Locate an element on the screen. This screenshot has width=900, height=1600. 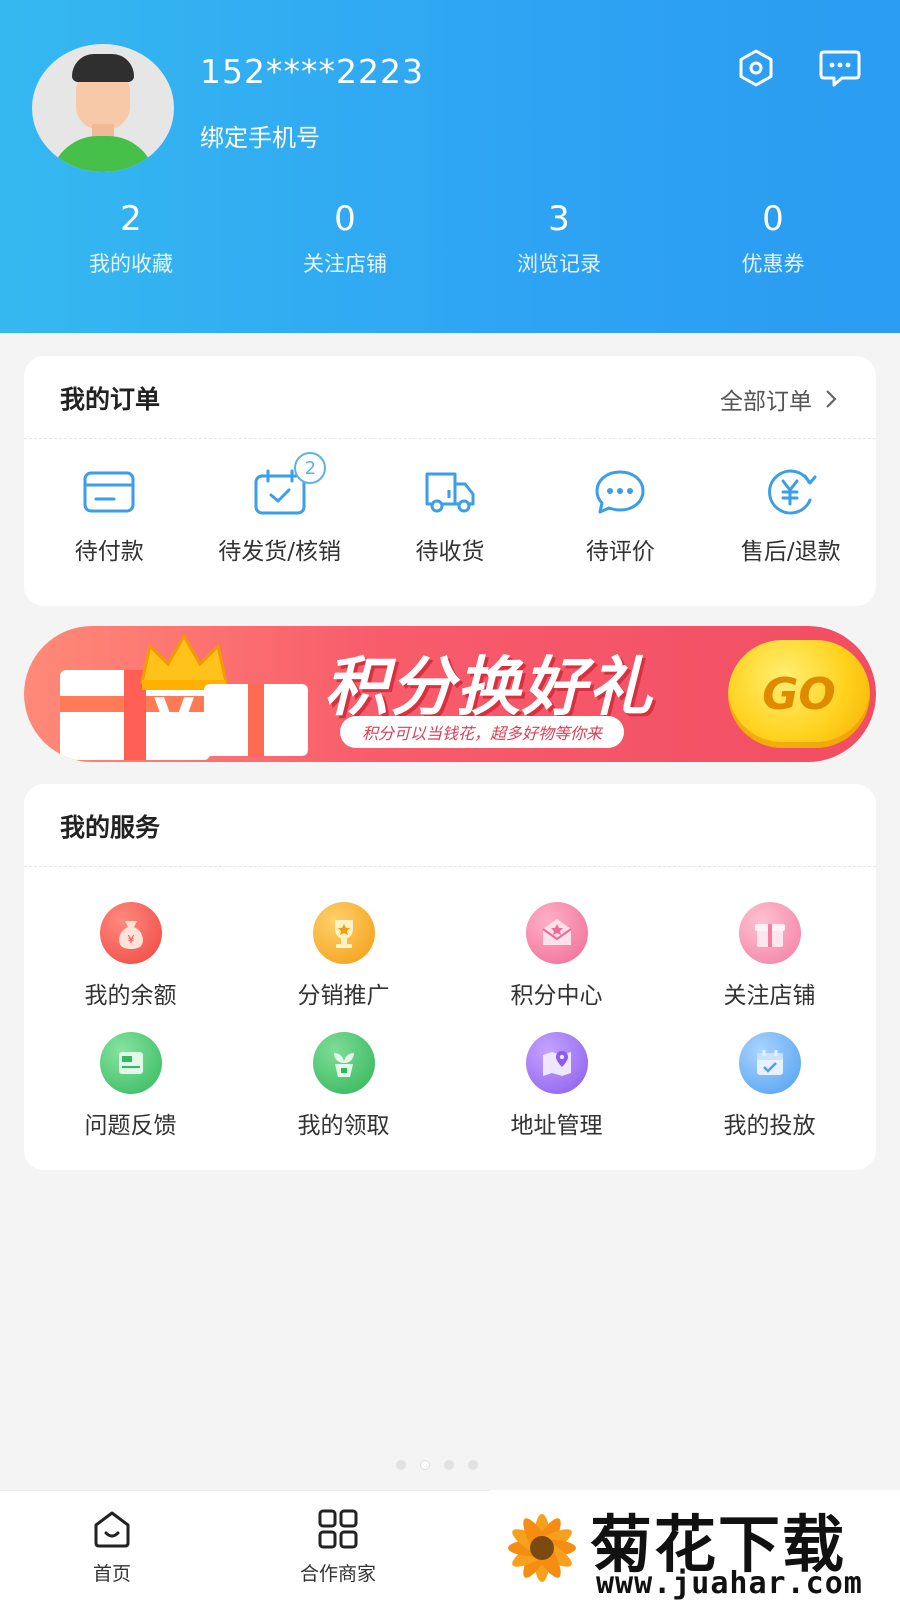
service-balance: ¥ 我的余额 is located at coordinates (130, 956).